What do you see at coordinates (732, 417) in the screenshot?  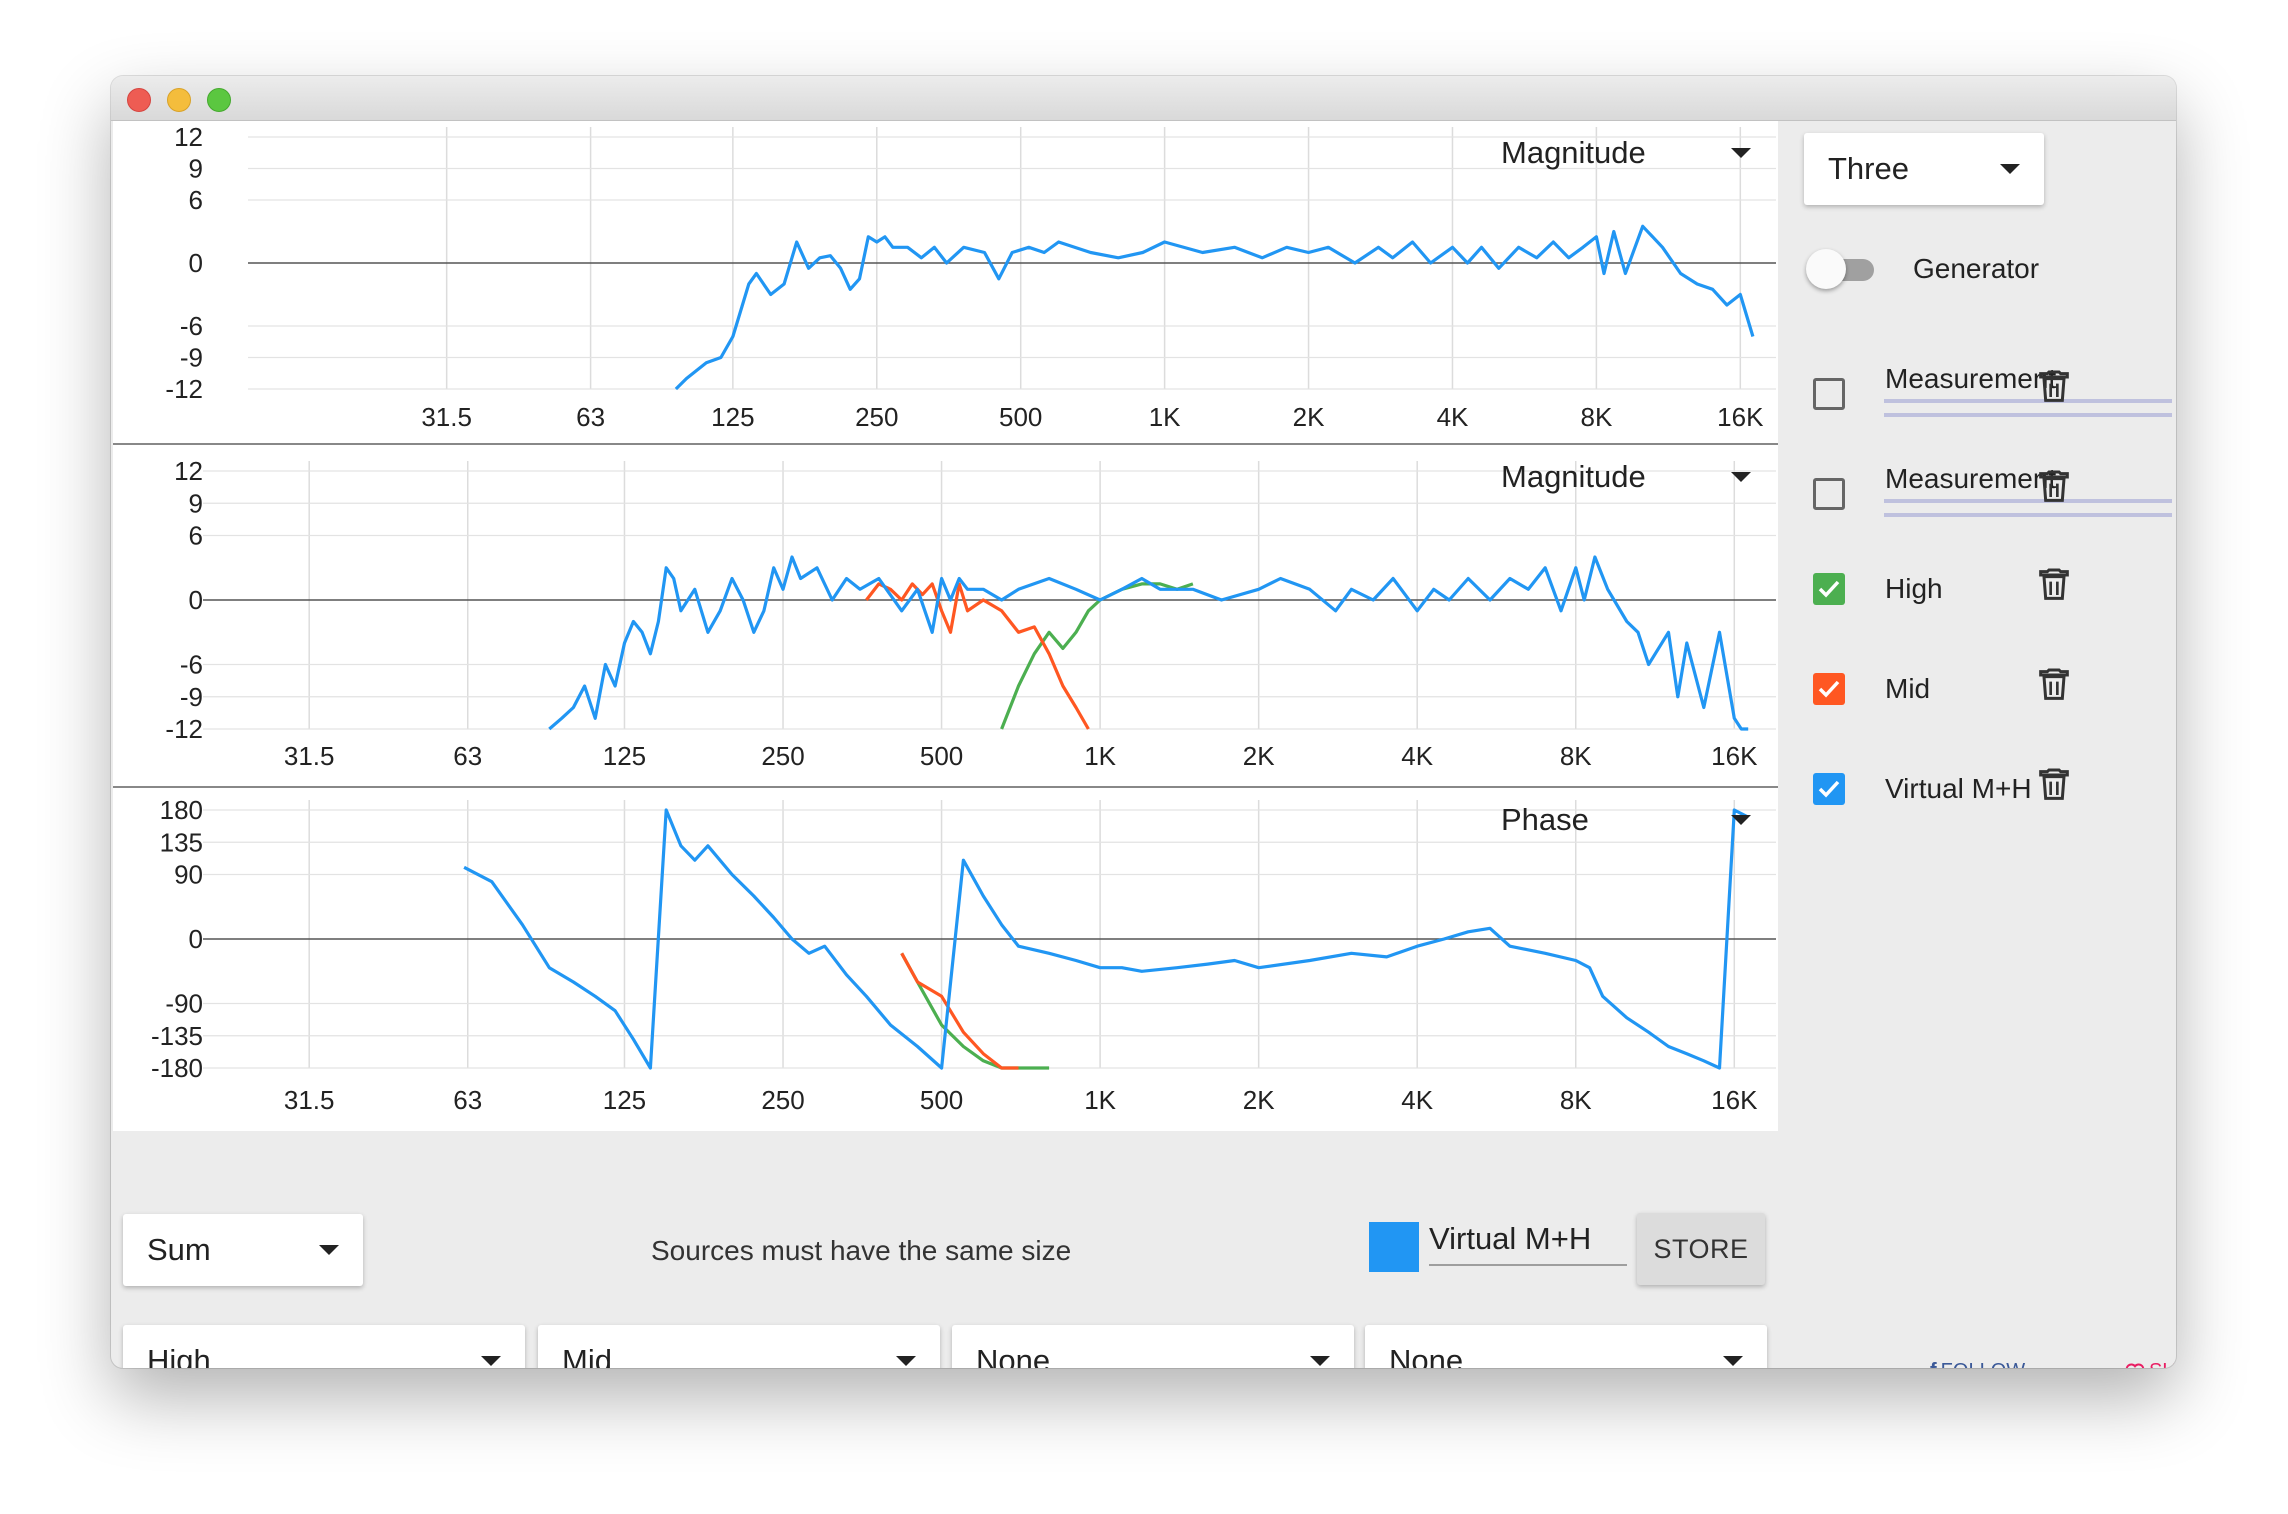 I see `x-axis-tick-label: 125` at bounding box center [732, 417].